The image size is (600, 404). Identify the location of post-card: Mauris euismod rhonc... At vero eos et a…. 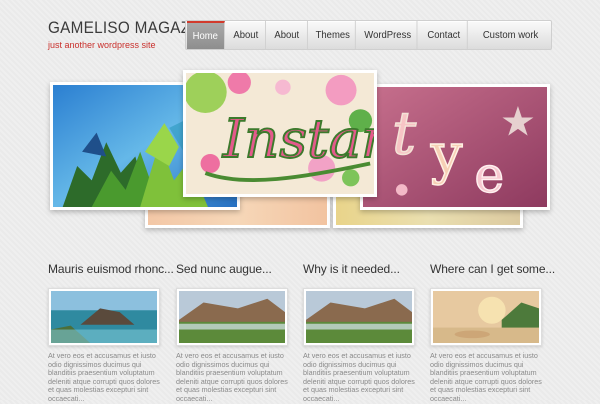
(111, 333).